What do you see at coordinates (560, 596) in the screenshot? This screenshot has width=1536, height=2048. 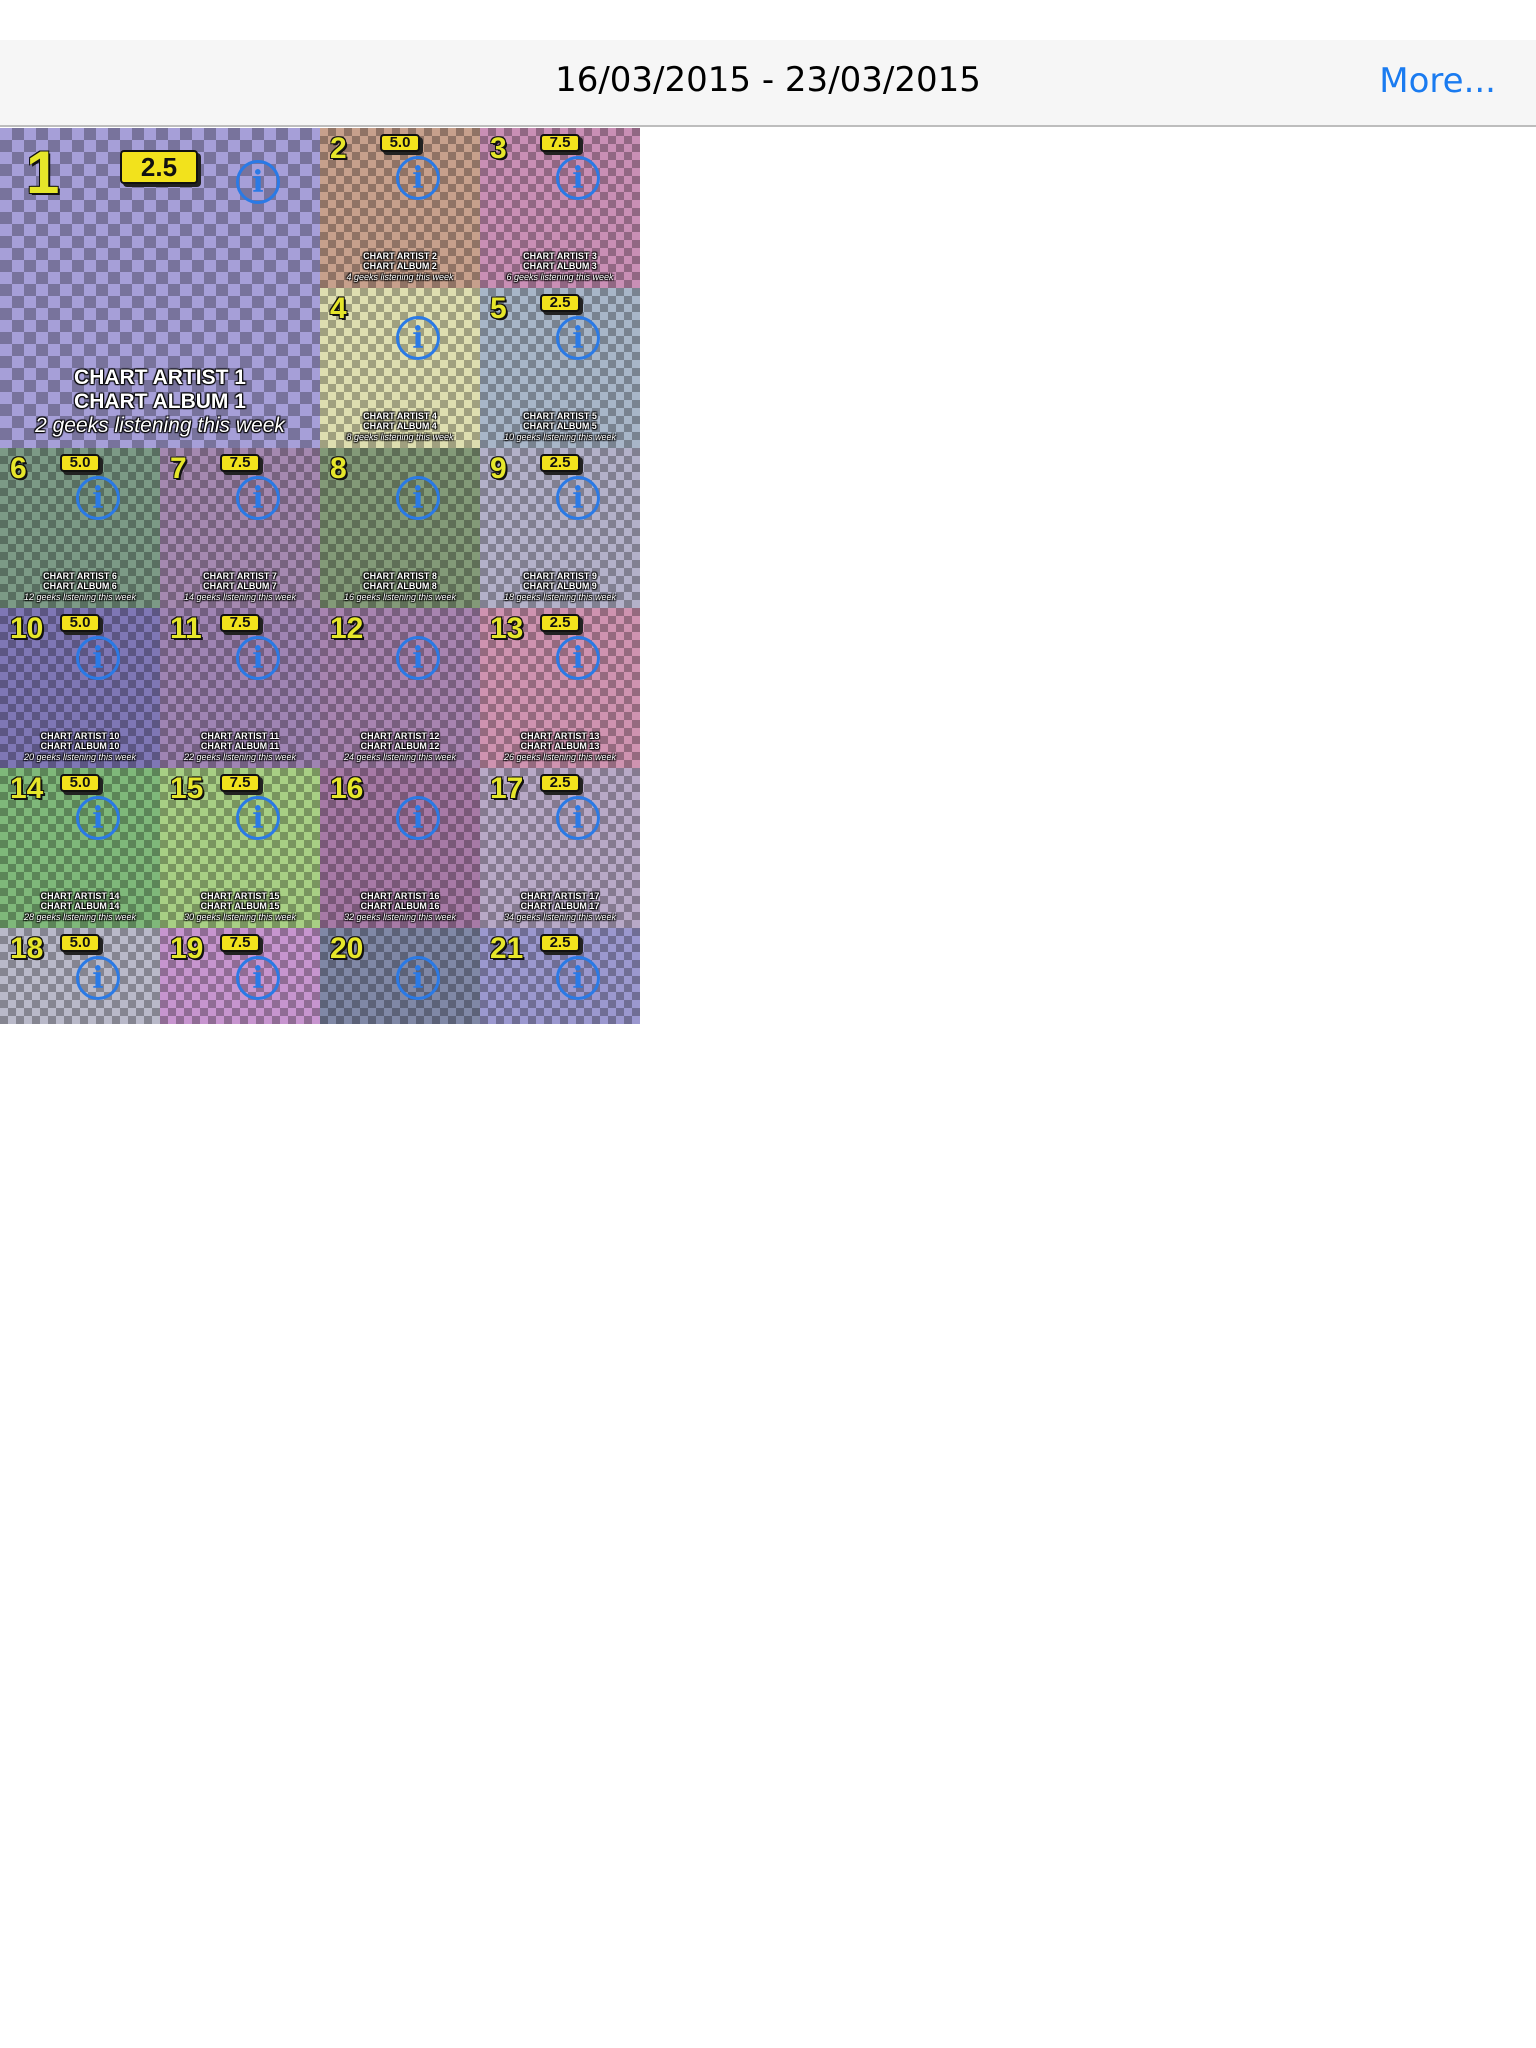 I see `listener-count: 18 geeks listening this week` at bounding box center [560, 596].